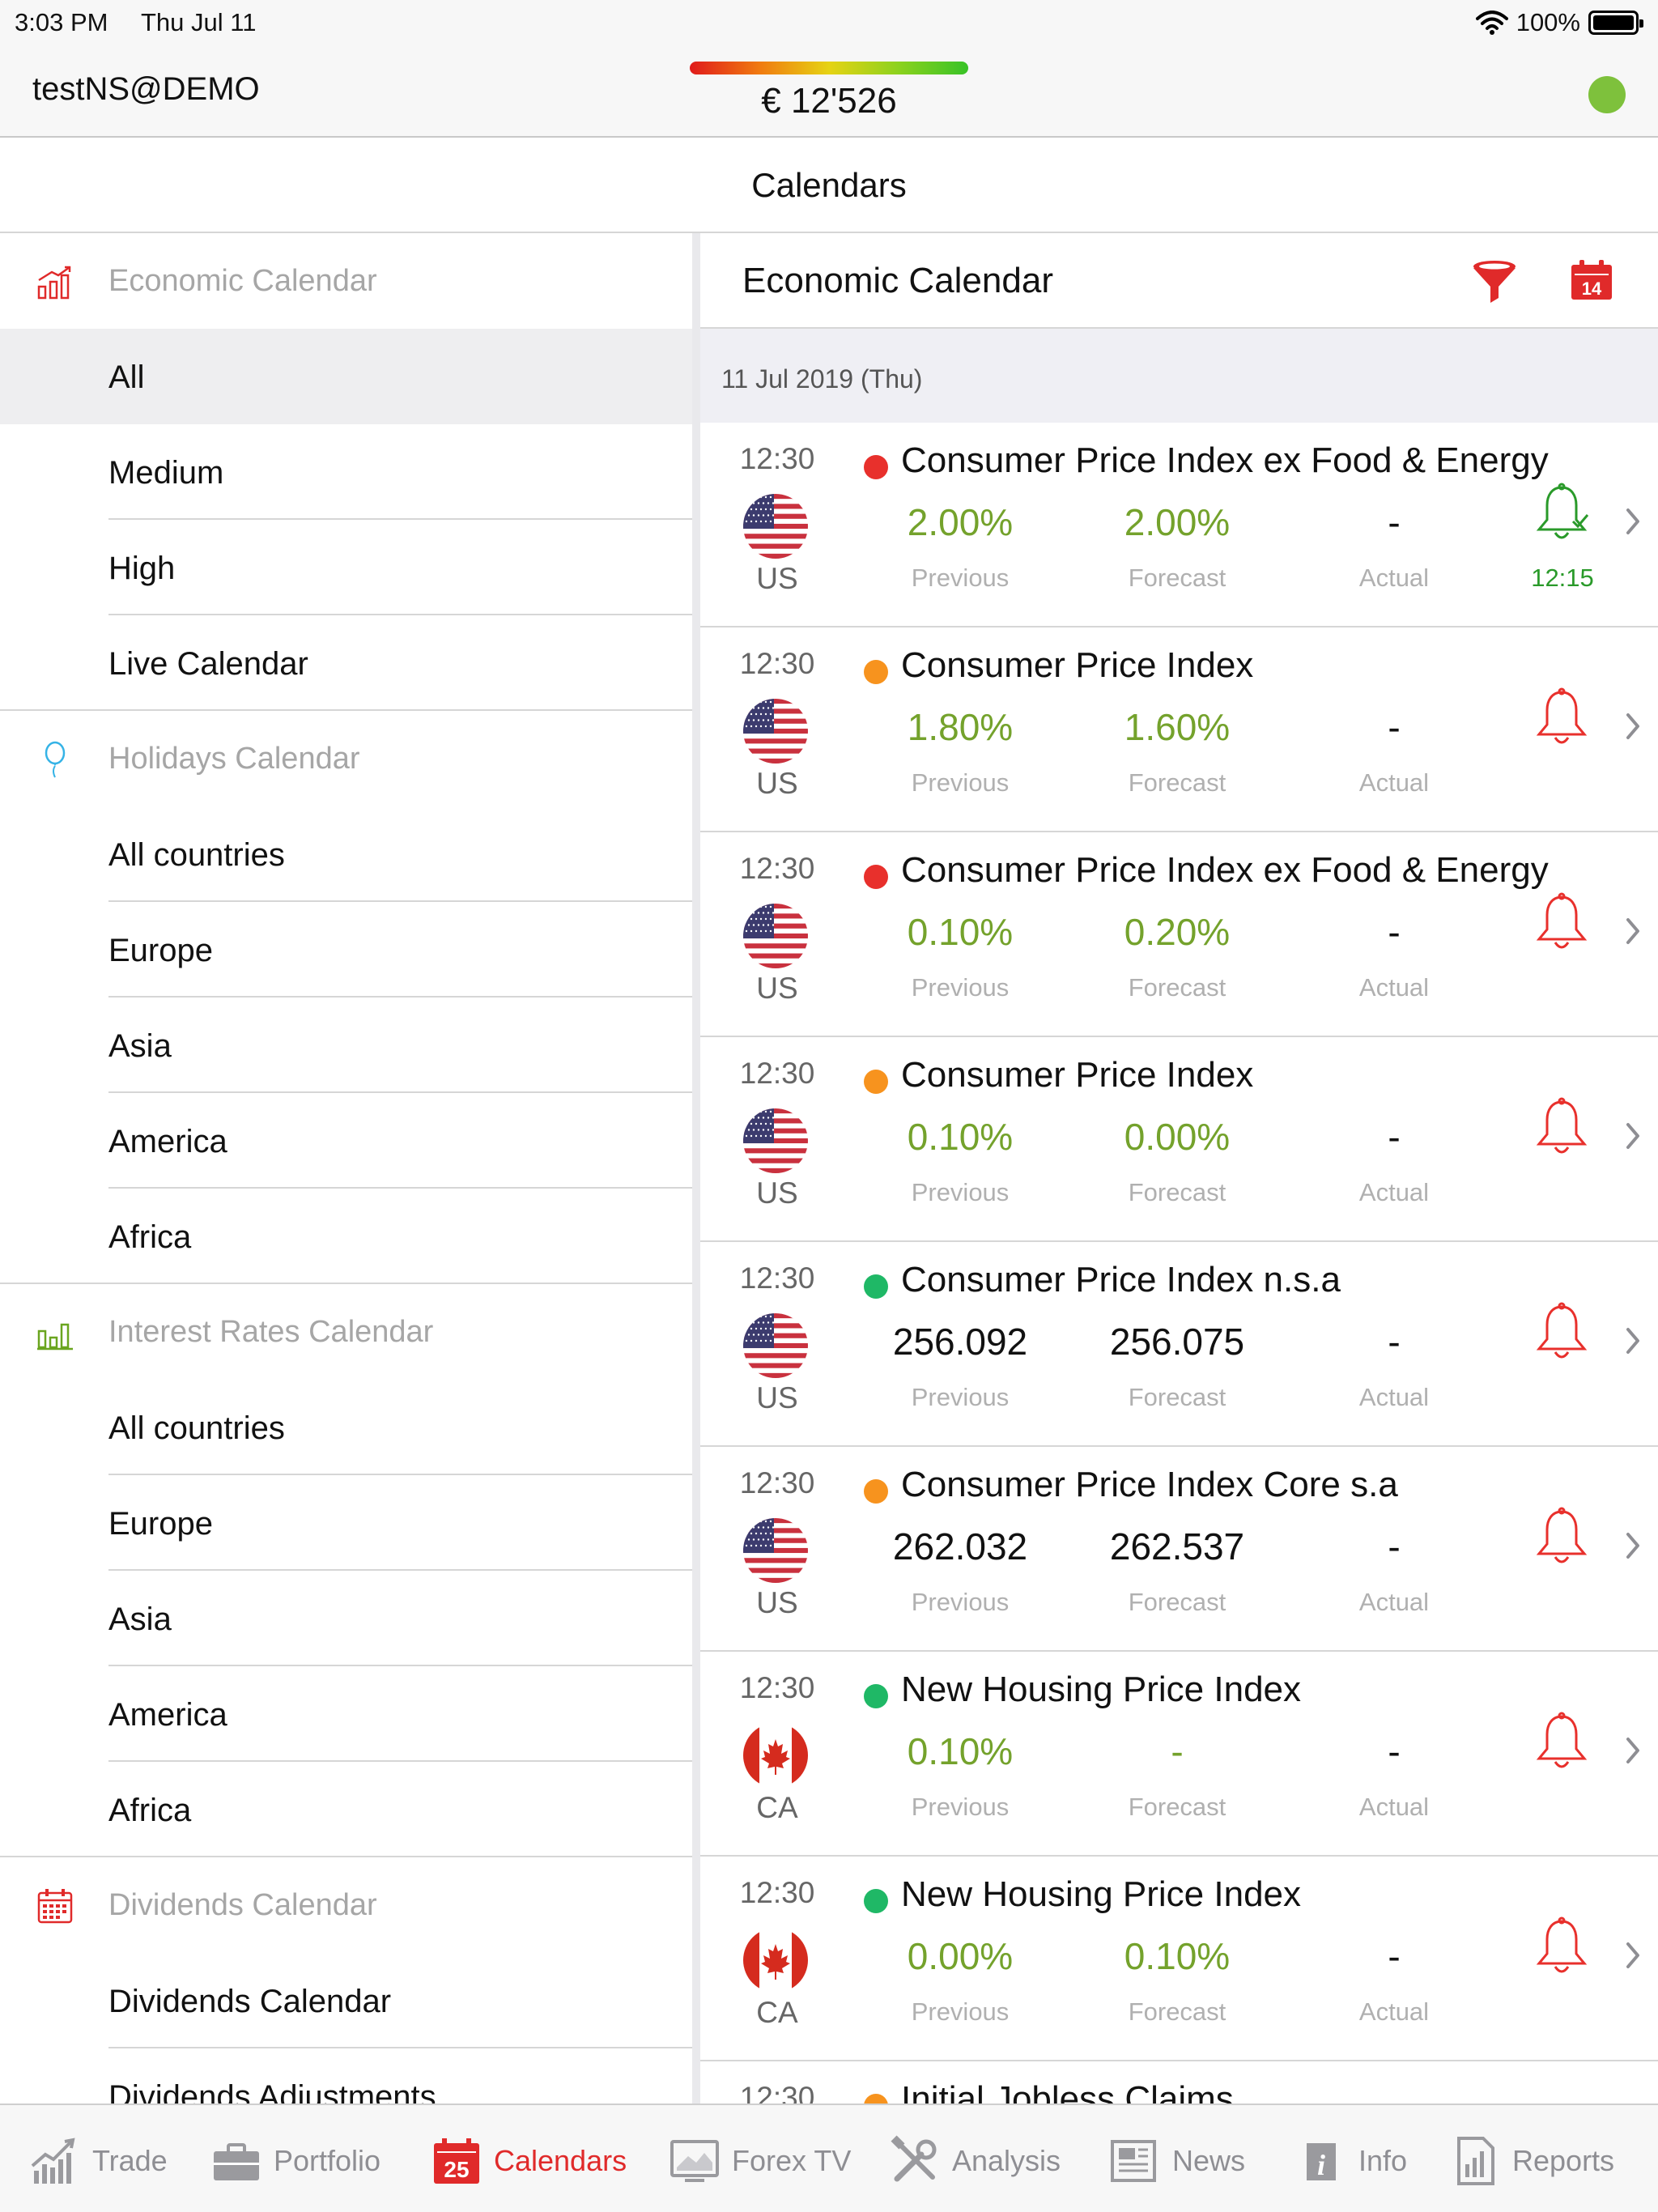  Describe the element at coordinates (1548, 22) in the screenshot. I see `battery-percent: 100%` at that location.